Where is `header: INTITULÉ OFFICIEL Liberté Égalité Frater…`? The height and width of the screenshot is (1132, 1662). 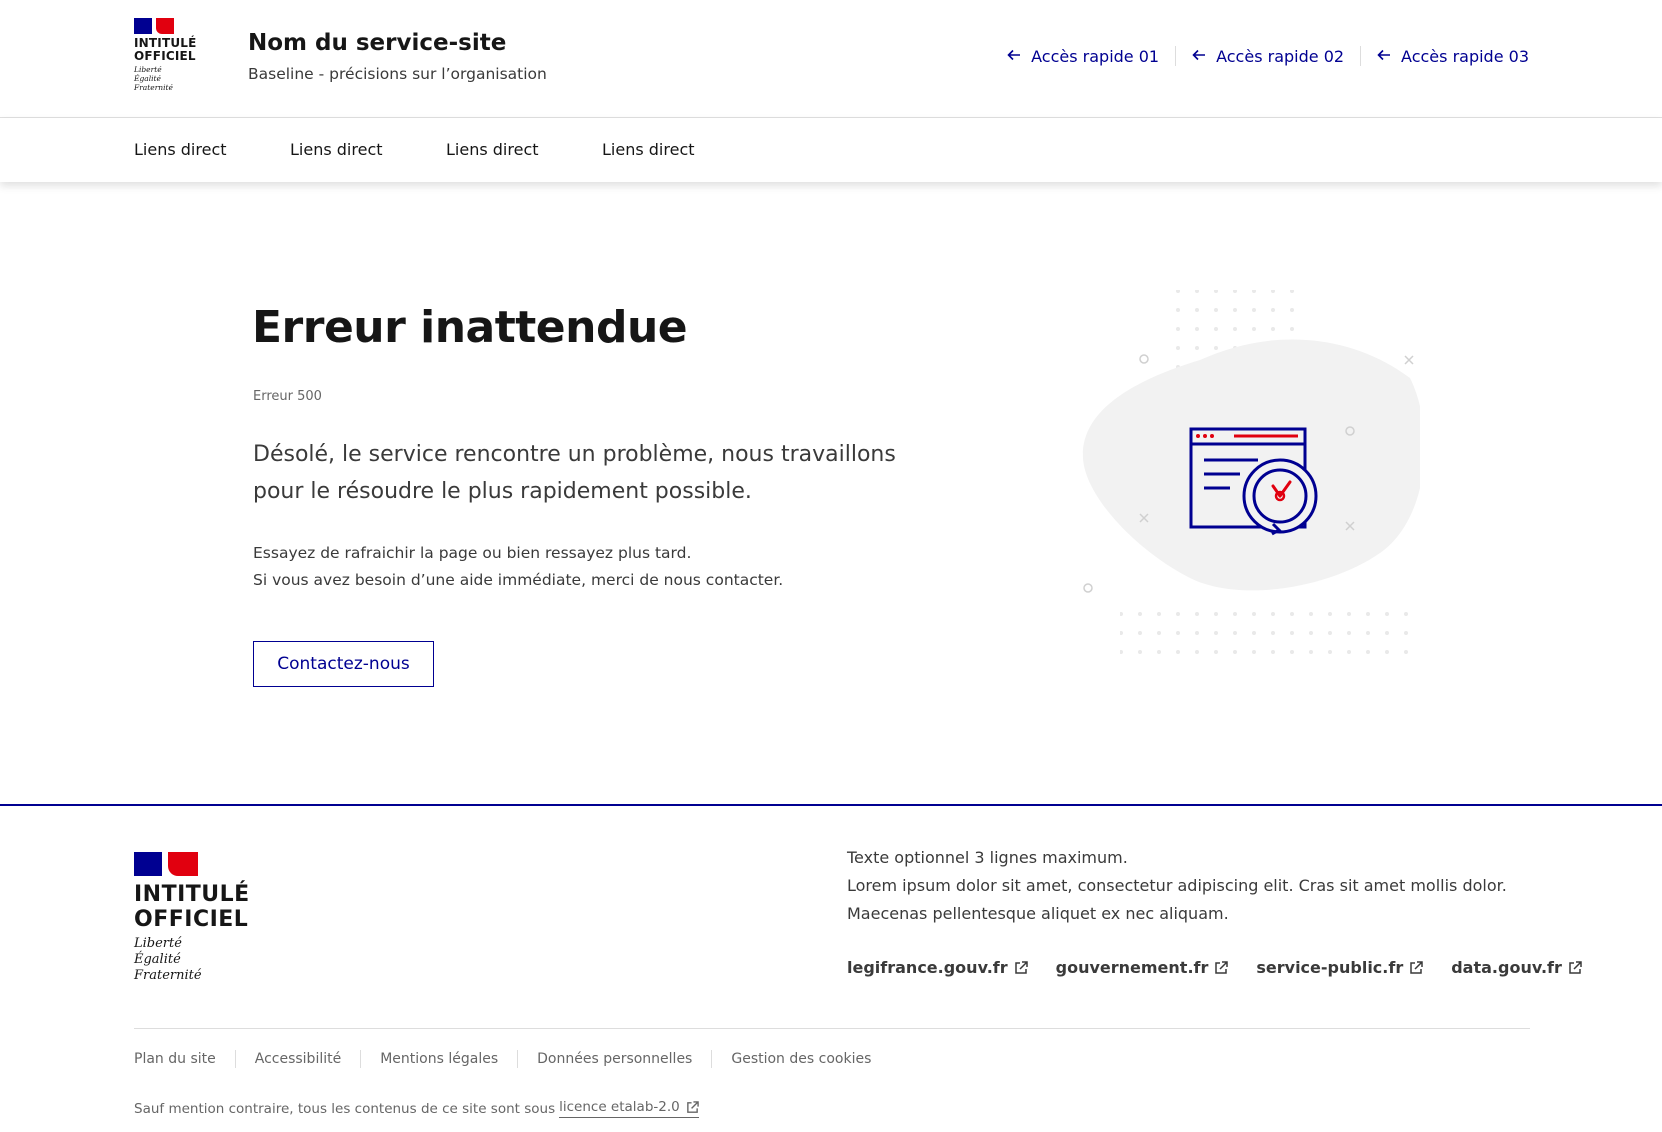
header: INTITULÉ OFFICIEL Liberté Égalité Frater… is located at coordinates (831, 59).